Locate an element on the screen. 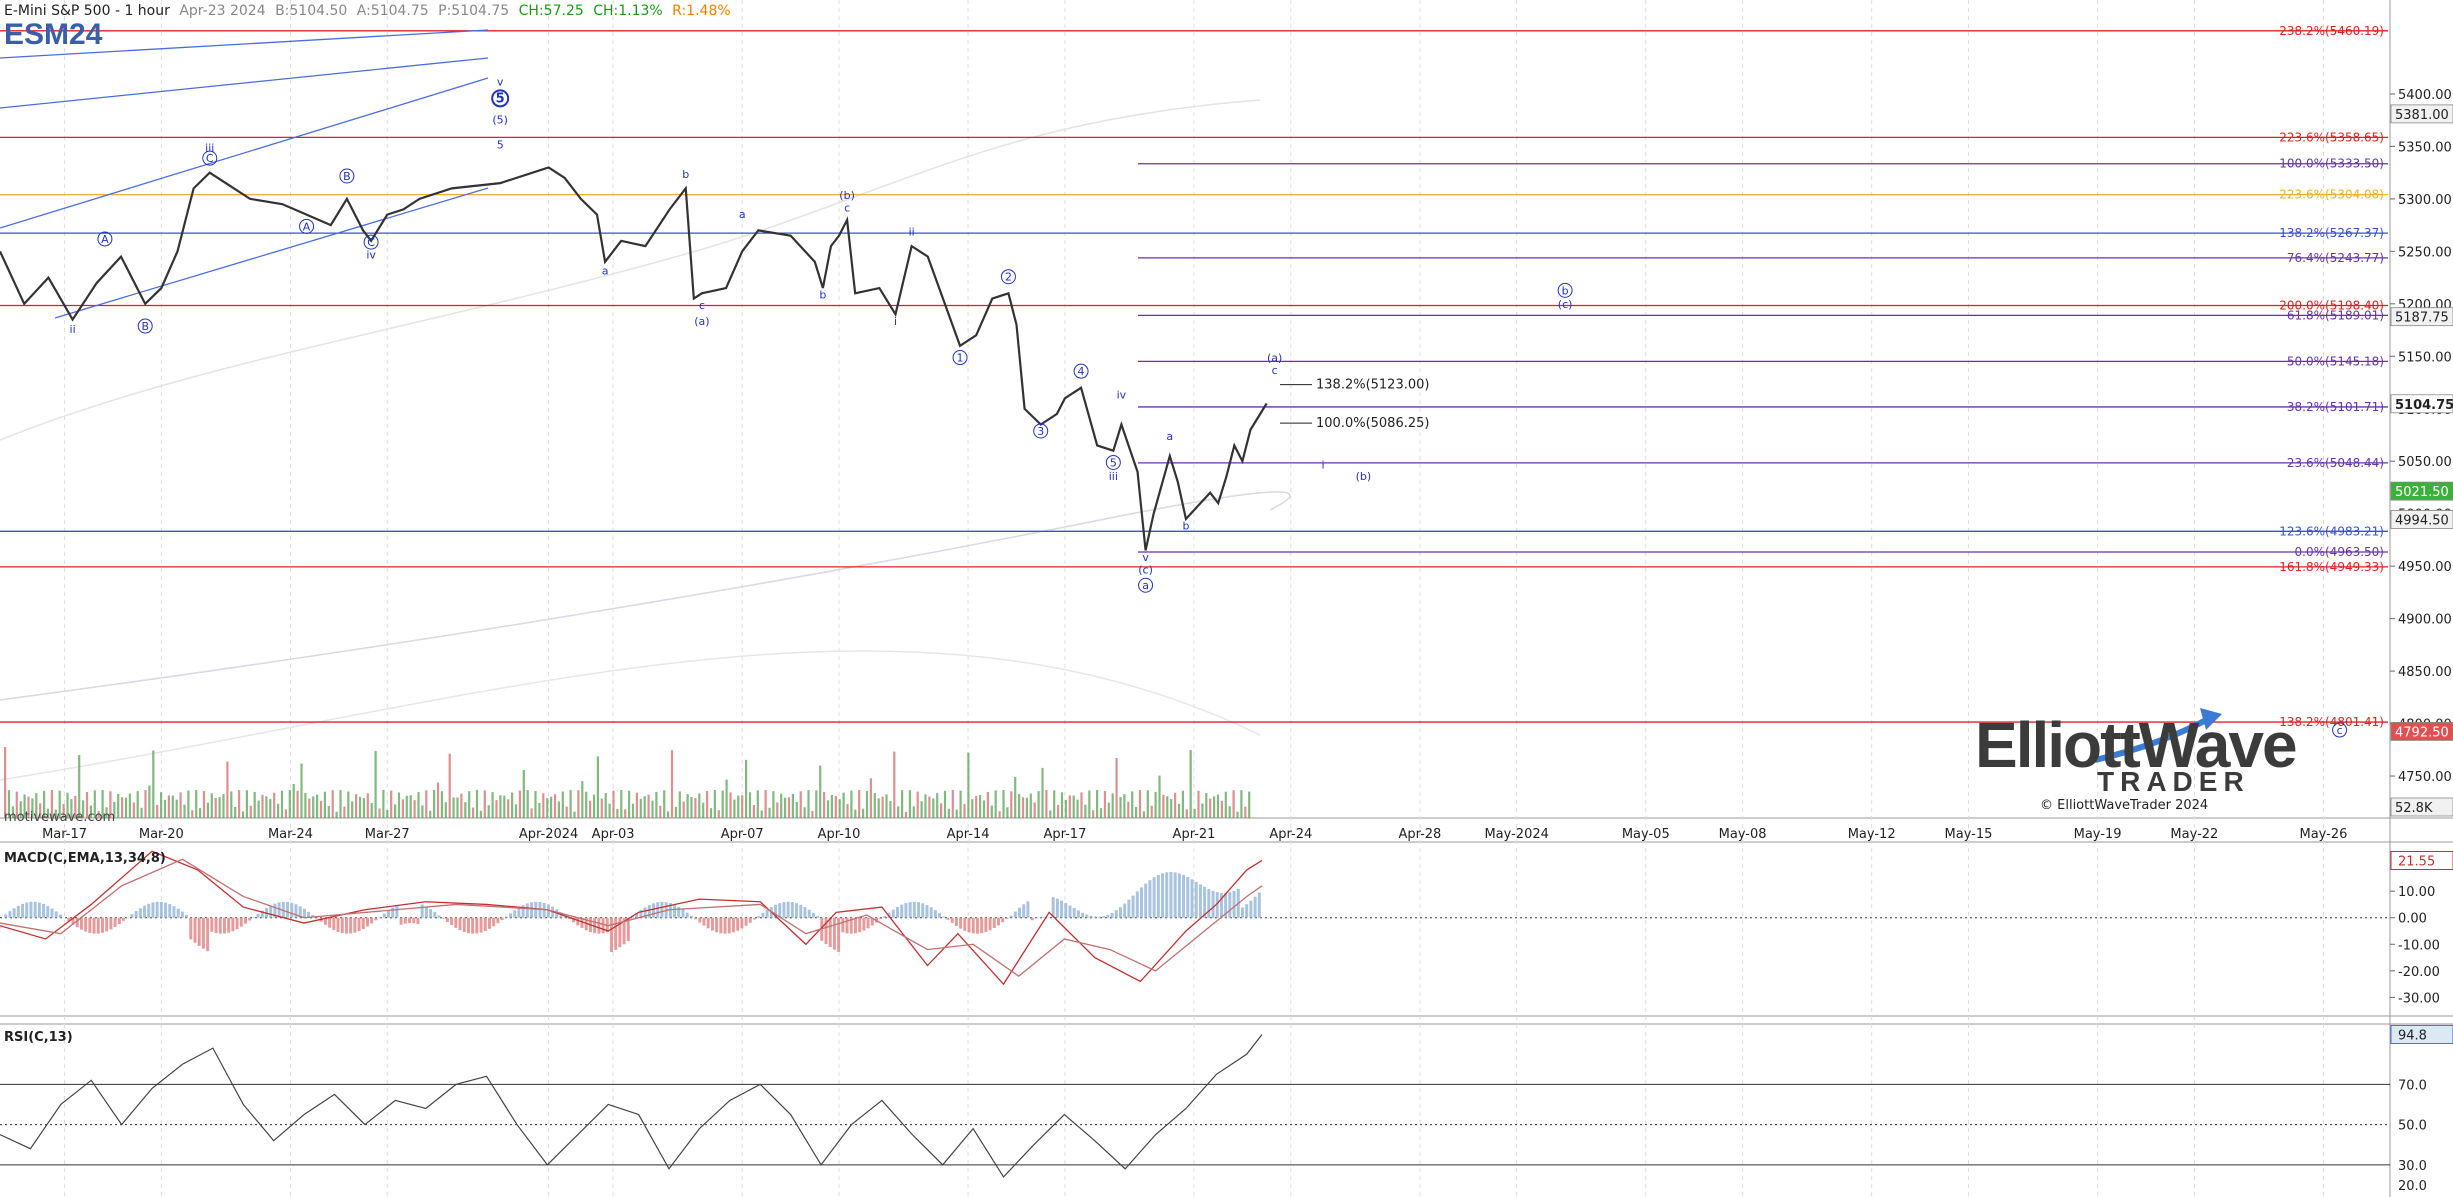 This screenshot has height=1197, width=2453. header-price: P:5104.75 is located at coordinates (474, 11).